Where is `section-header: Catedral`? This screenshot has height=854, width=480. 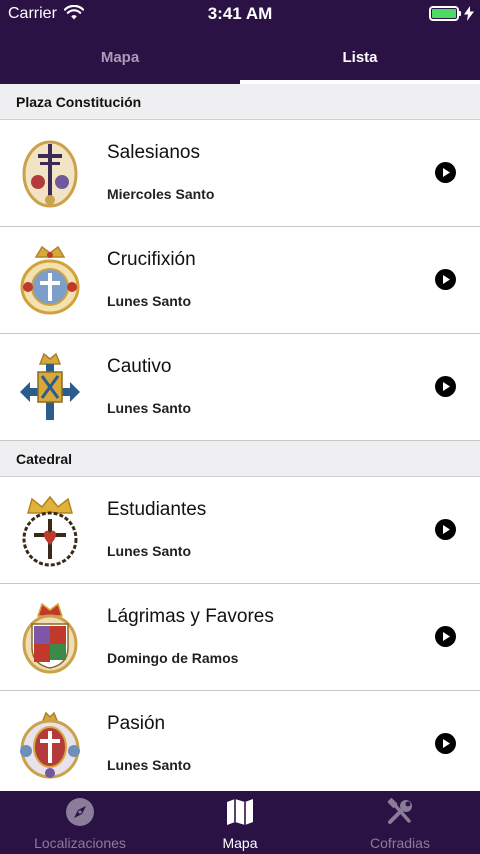
section-header: Catedral is located at coordinates (240, 459).